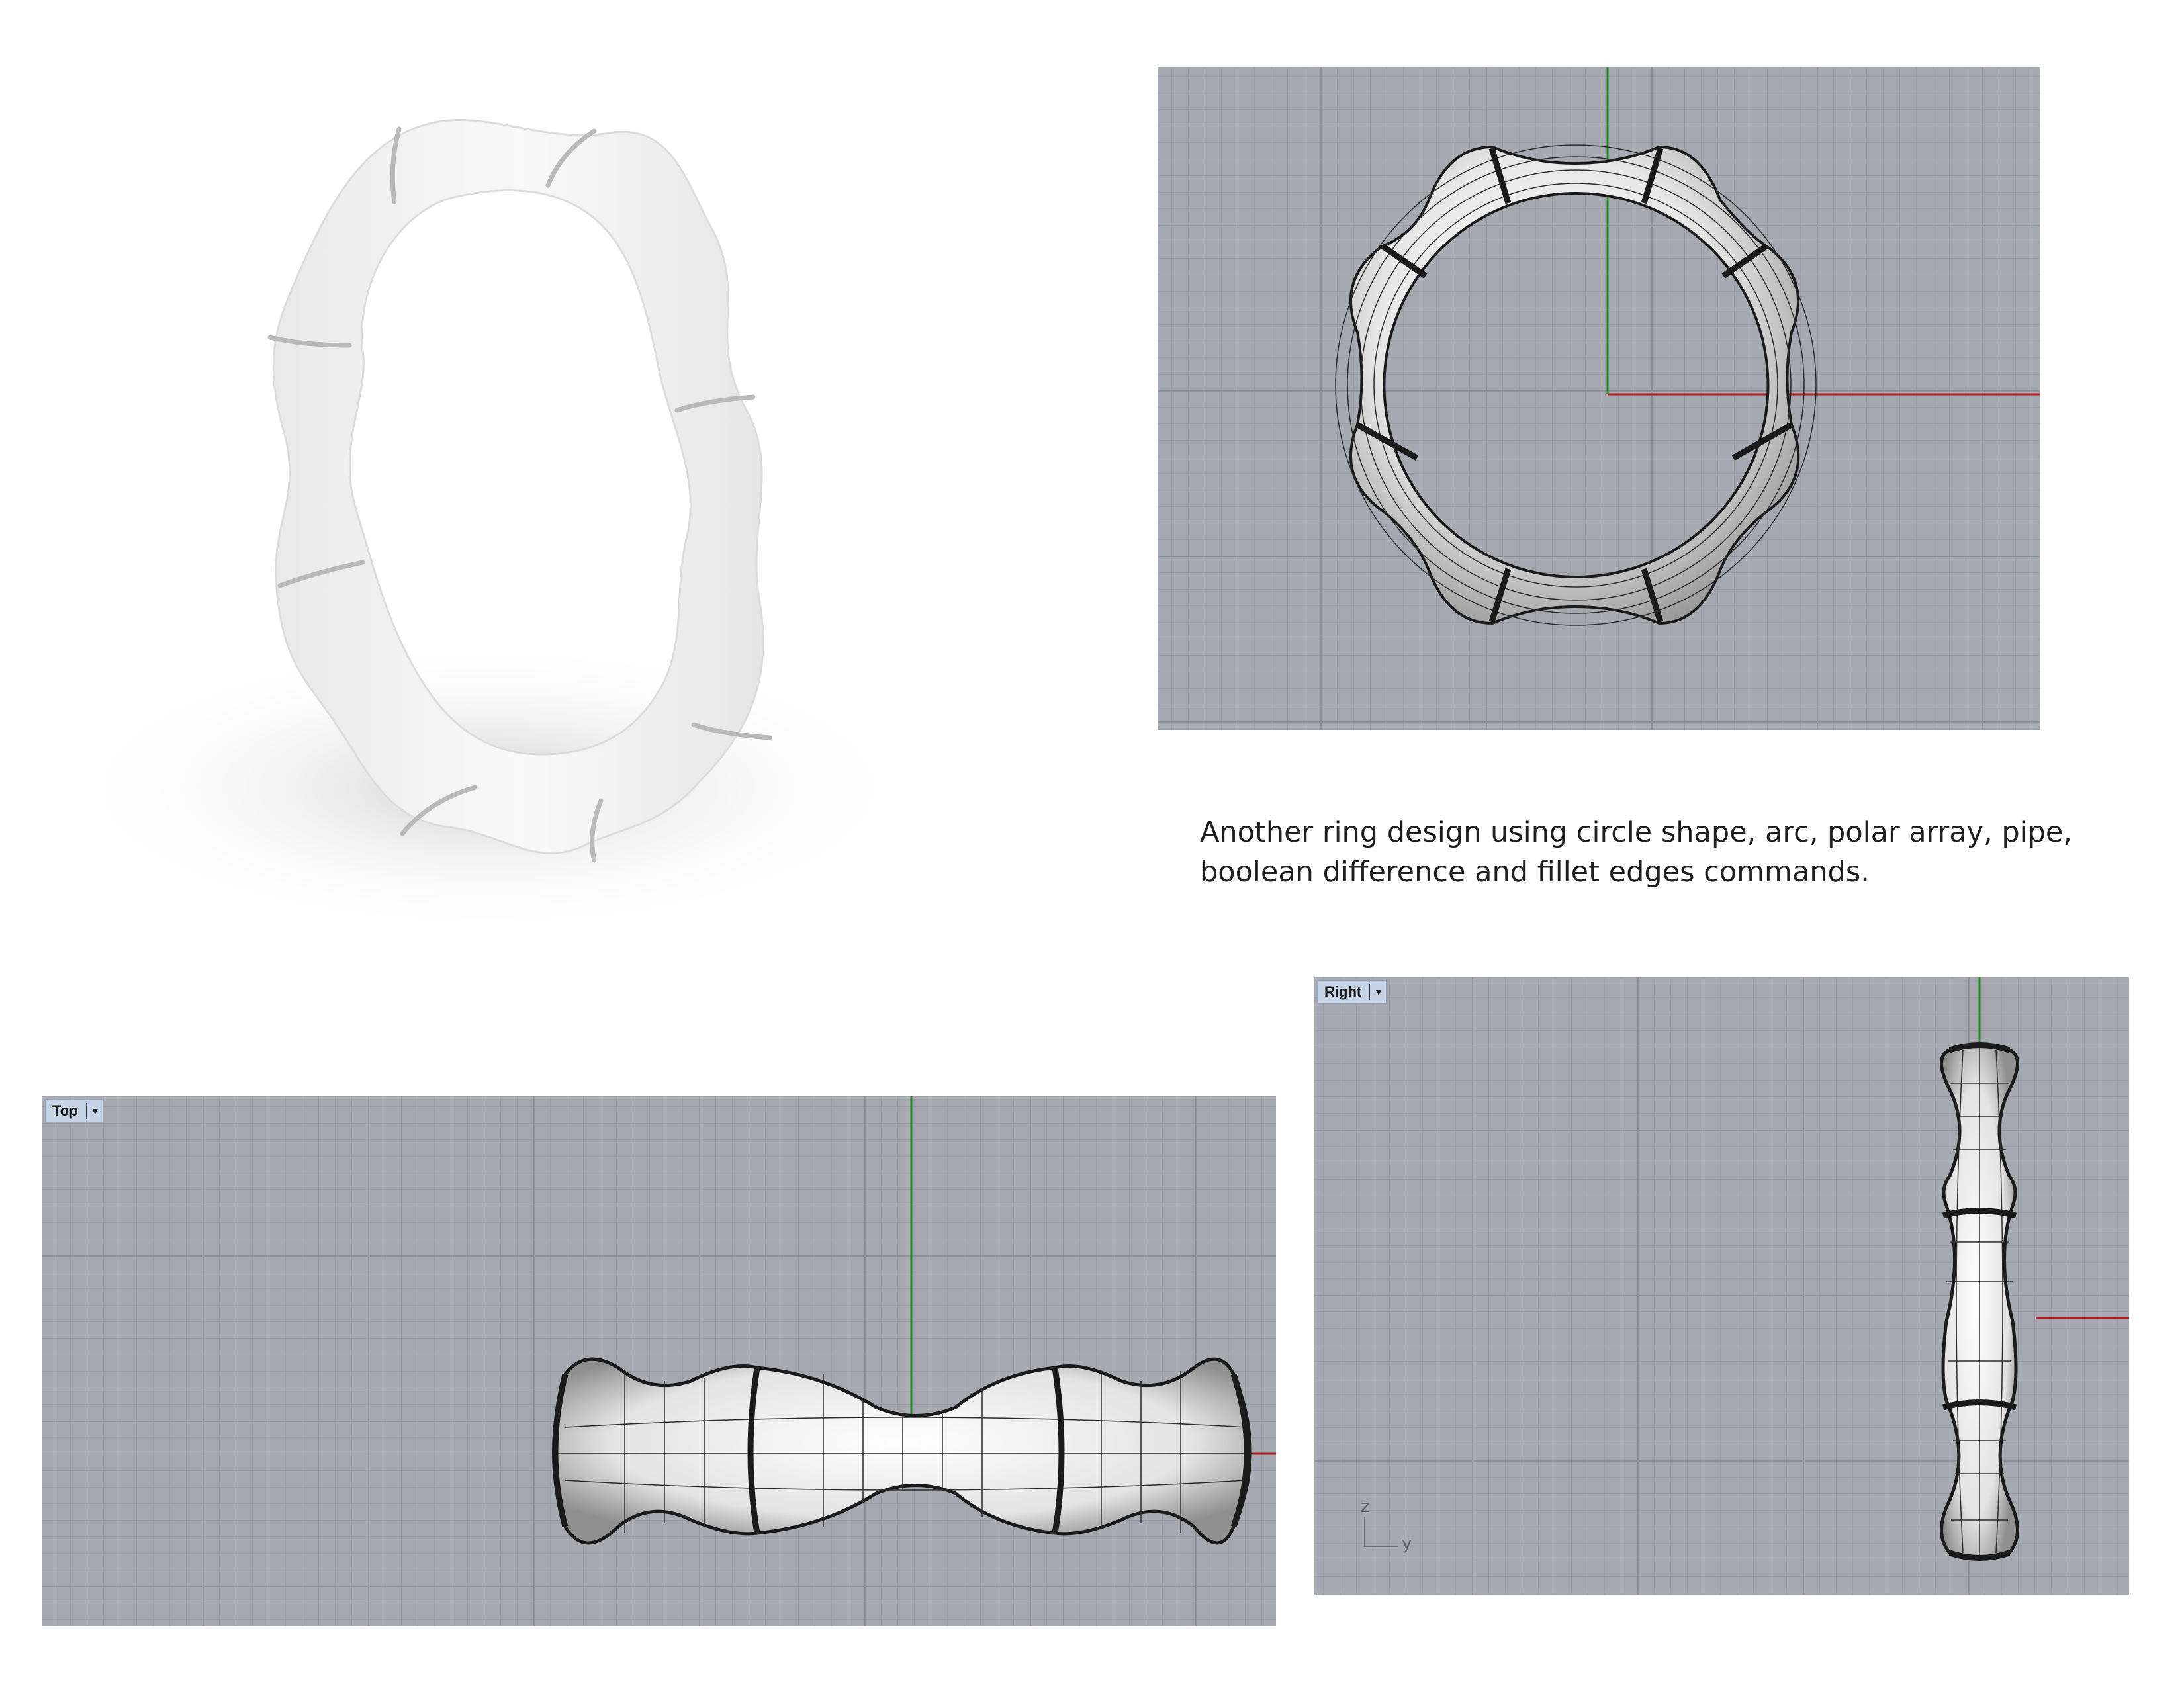  I want to click on viewport-title: Right, so click(1343, 992).